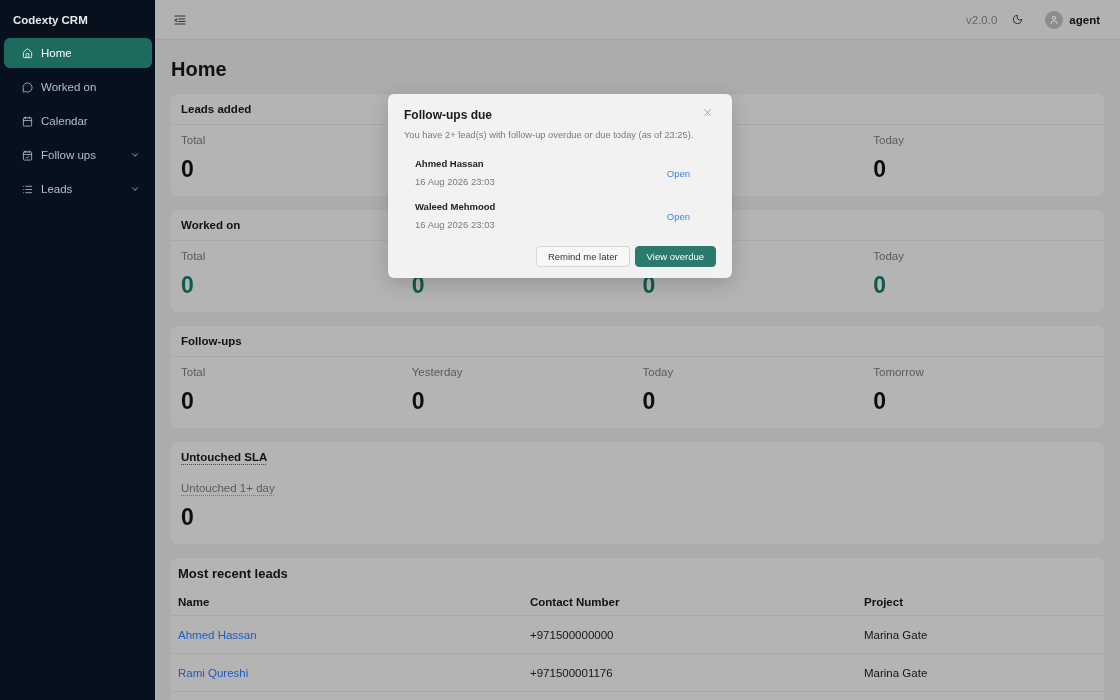 The height and width of the screenshot is (700, 1120). I want to click on table-cell: +971500000000, so click(572, 634).